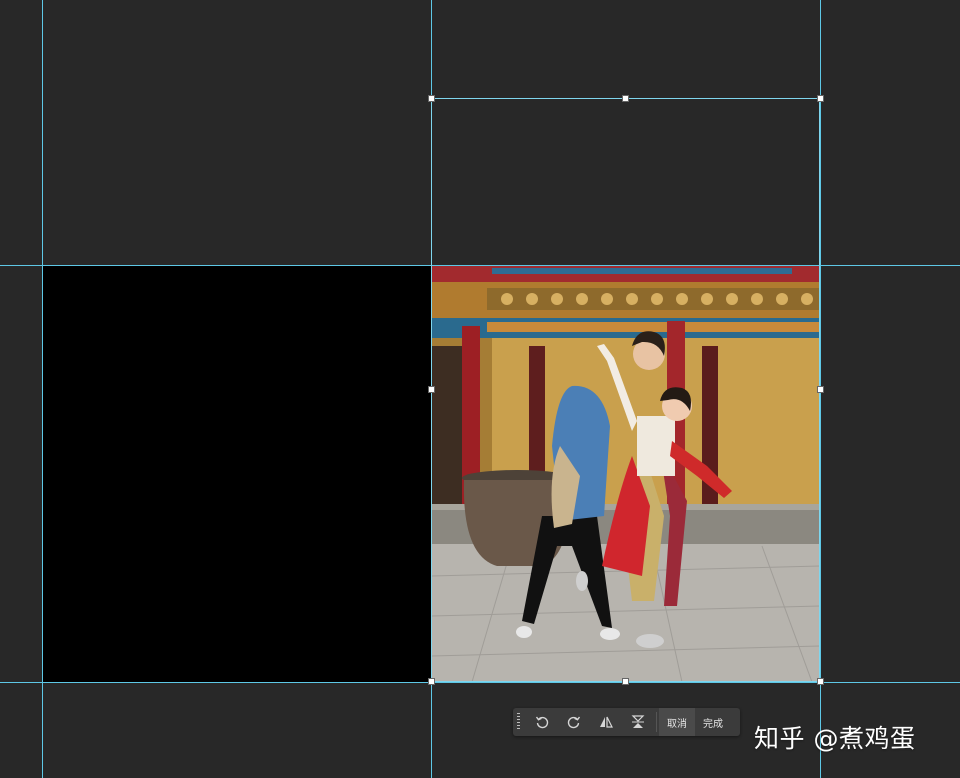  Describe the element at coordinates (431, 98) in the screenshot. I see `crop-handle-top-left` at that location.